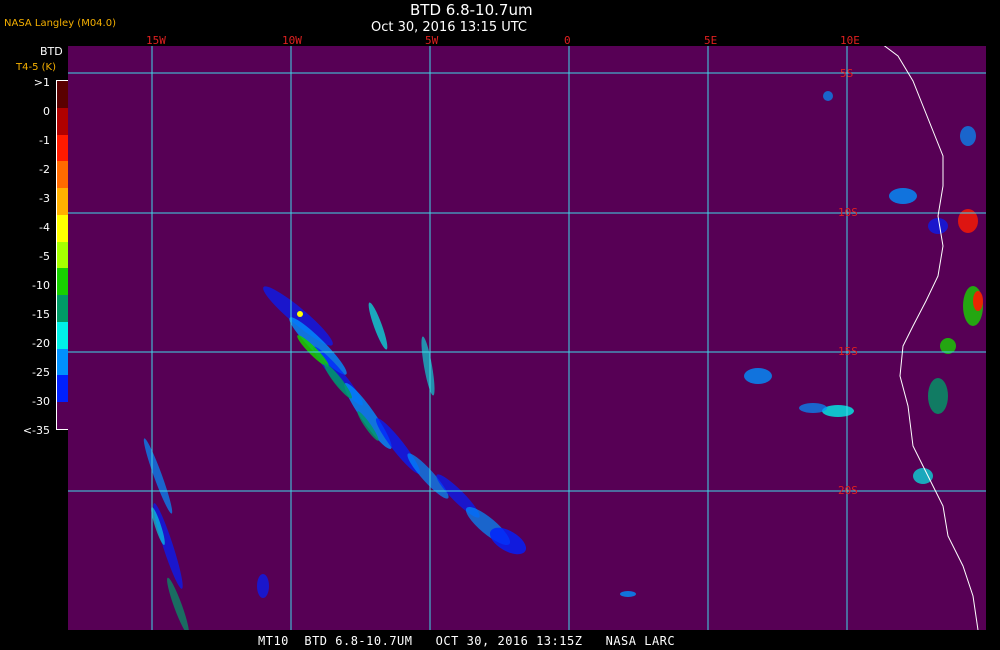 The height and width of the screenshot is (650, 1000). Describe the element at coordinates (567, 40) in the screenshot. I see `lon-label-0: 0` at that location.